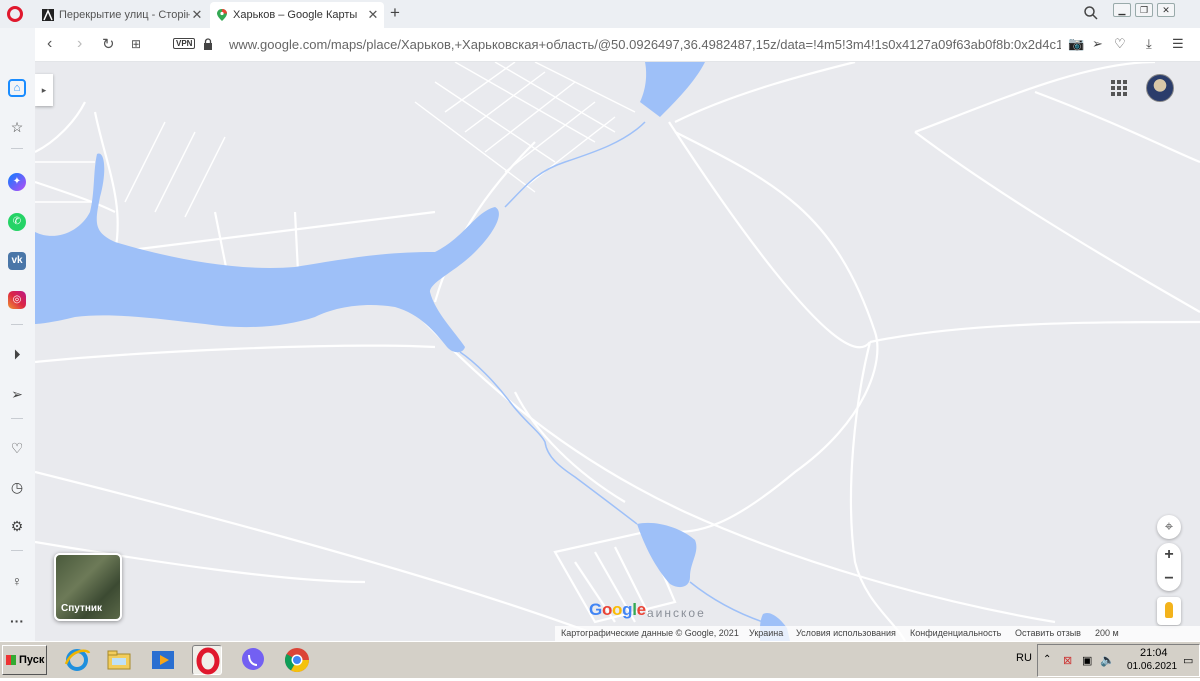  What do you see at coordinates (641, 609) in the screenshot?
I see `google-logo-letter: e` at bounding box center [641, 609].